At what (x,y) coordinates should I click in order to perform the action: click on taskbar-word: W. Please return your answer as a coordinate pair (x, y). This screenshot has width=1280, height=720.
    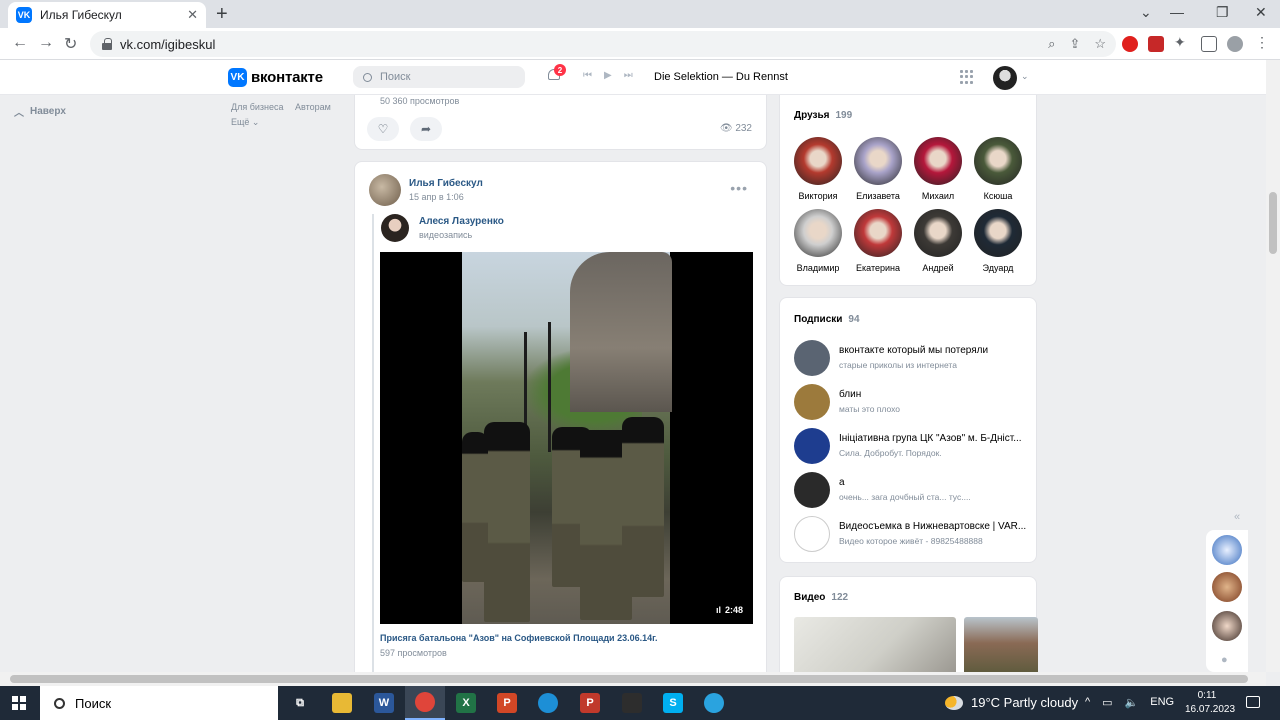
    Looking at the image, I should click on (384, 703).